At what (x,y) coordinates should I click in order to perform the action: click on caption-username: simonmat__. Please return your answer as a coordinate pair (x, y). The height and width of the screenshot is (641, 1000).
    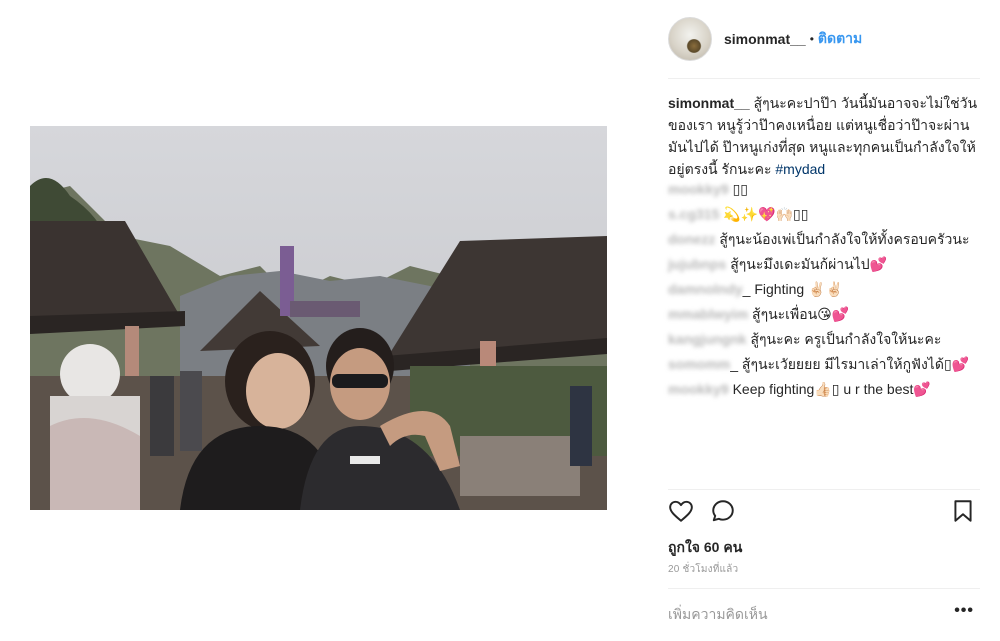
    Looking at the image, I should click on (709, 103).